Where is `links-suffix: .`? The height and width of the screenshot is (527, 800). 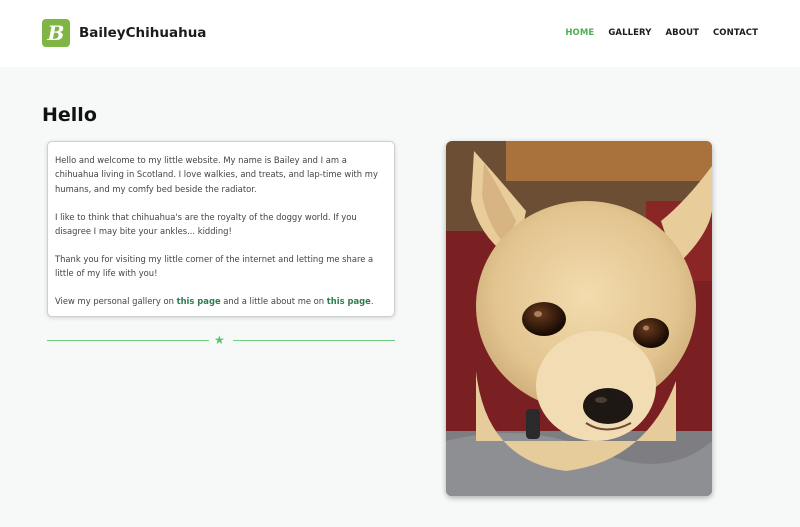
links-suffix: . is located at coordinates (372, 301).